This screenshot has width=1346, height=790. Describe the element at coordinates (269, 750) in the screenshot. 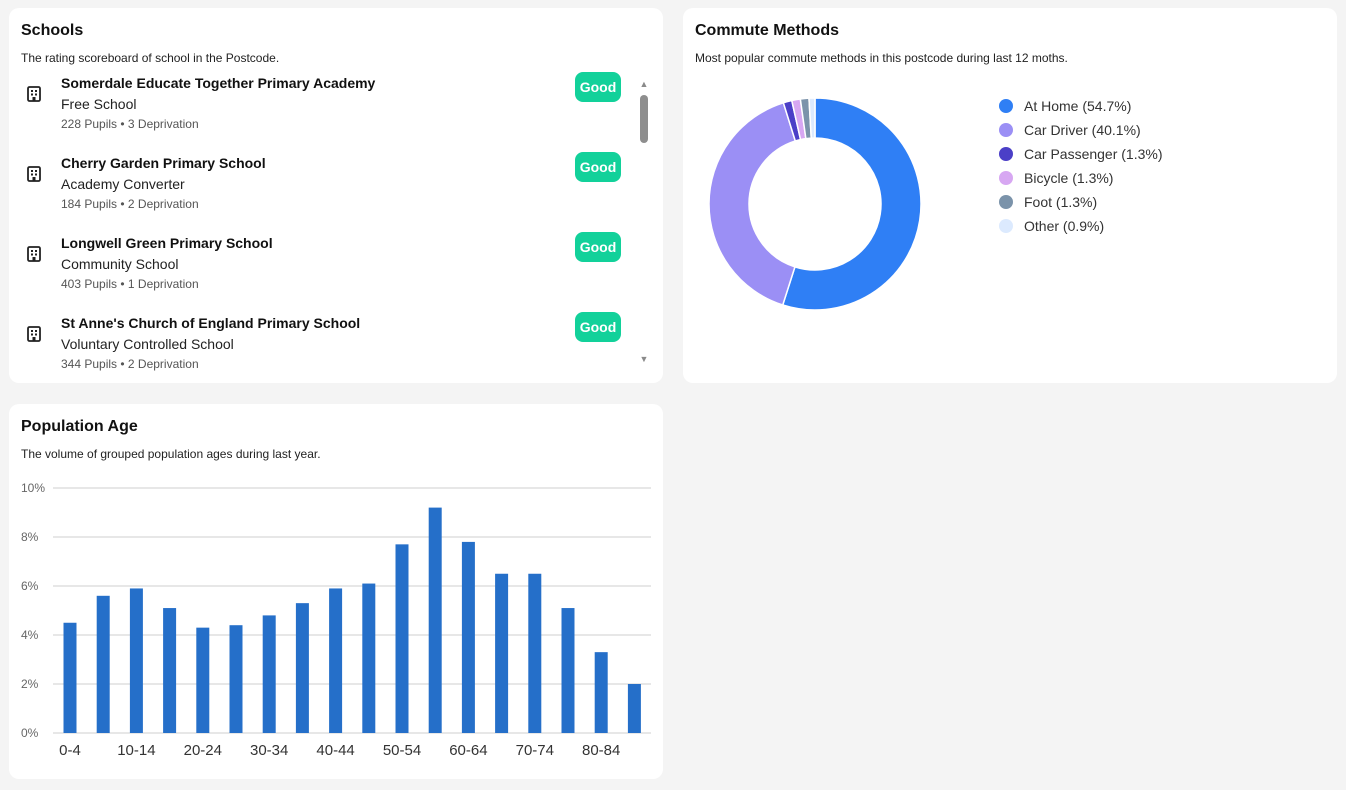

I see `x-tick-label: 30-34` at that location.